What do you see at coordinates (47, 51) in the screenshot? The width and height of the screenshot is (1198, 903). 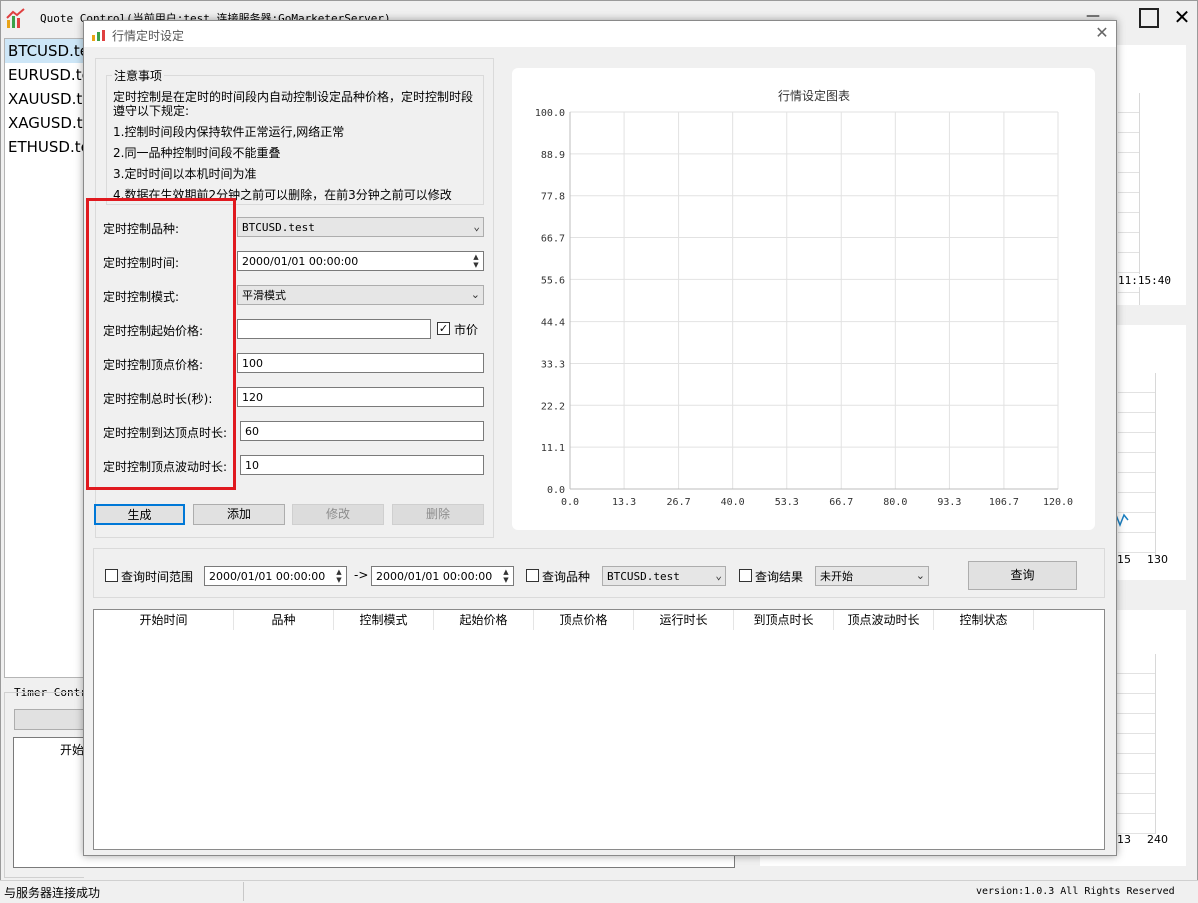 I see `symbol-item: BTCUSD.te` at bounding box center [47, 51].